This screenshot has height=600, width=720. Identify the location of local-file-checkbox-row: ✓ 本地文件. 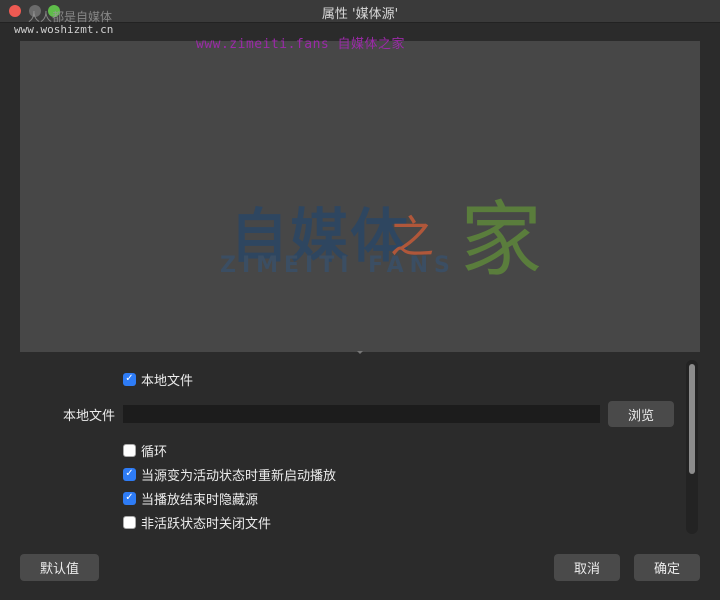
(158, 379).